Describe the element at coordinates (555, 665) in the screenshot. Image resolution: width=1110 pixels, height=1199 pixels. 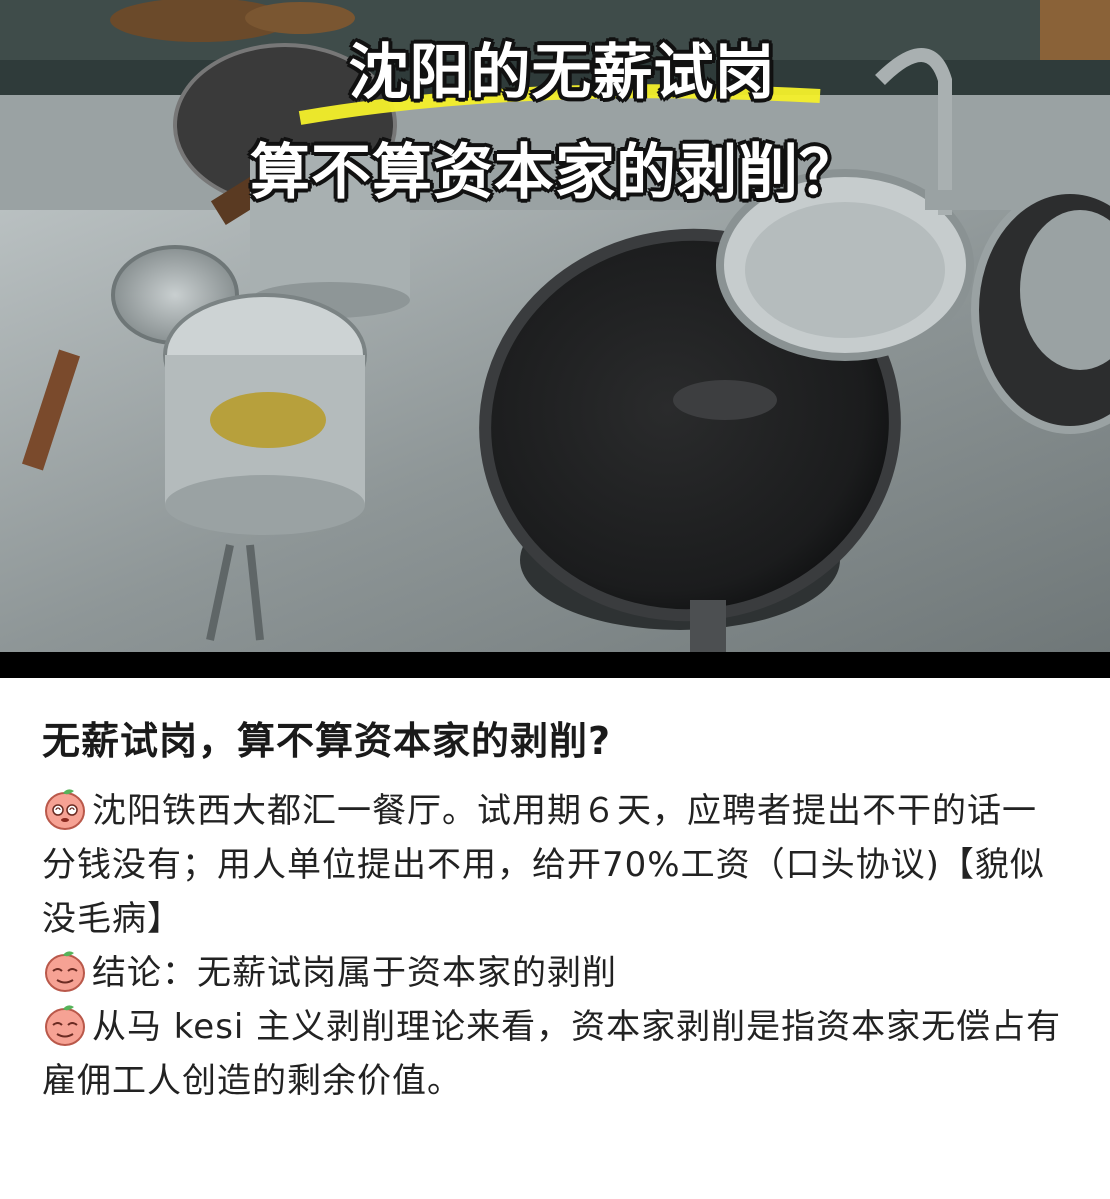
I see `image-bottom-bar` at that location.